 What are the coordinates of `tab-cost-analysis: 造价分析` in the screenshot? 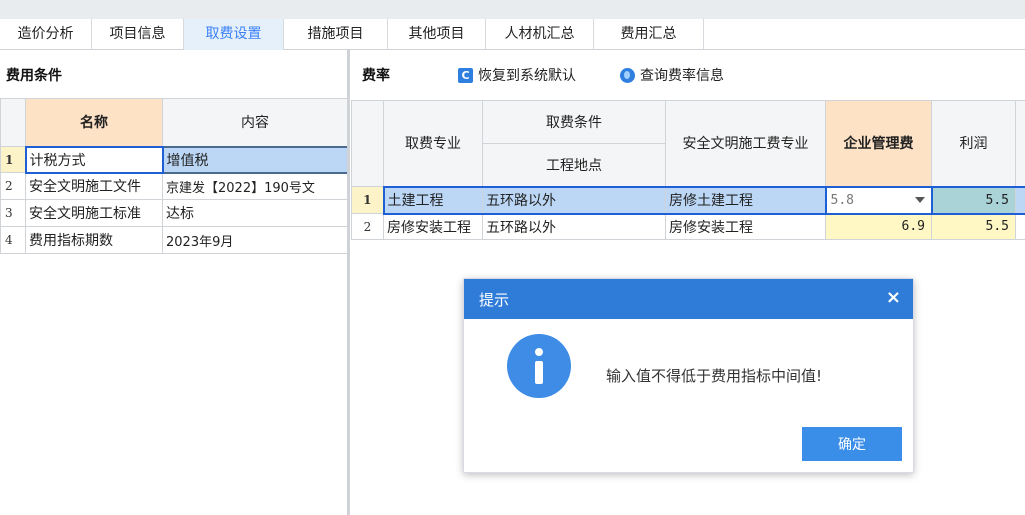 It's located at (46, 34).